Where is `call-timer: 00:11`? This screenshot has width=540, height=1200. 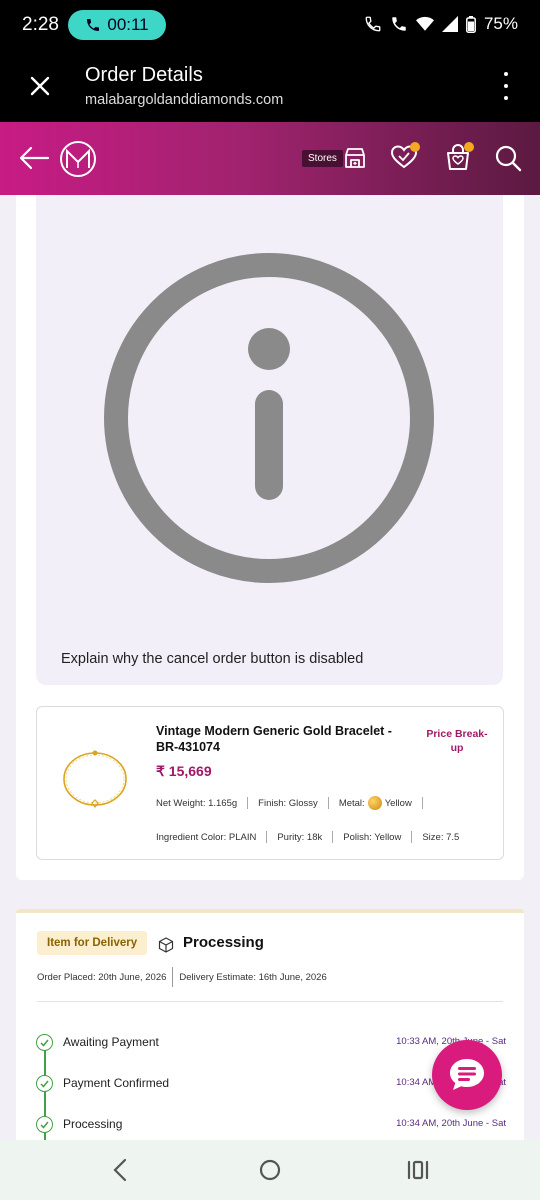
call-timer: 00:11 is located at coordinates (128, 24).